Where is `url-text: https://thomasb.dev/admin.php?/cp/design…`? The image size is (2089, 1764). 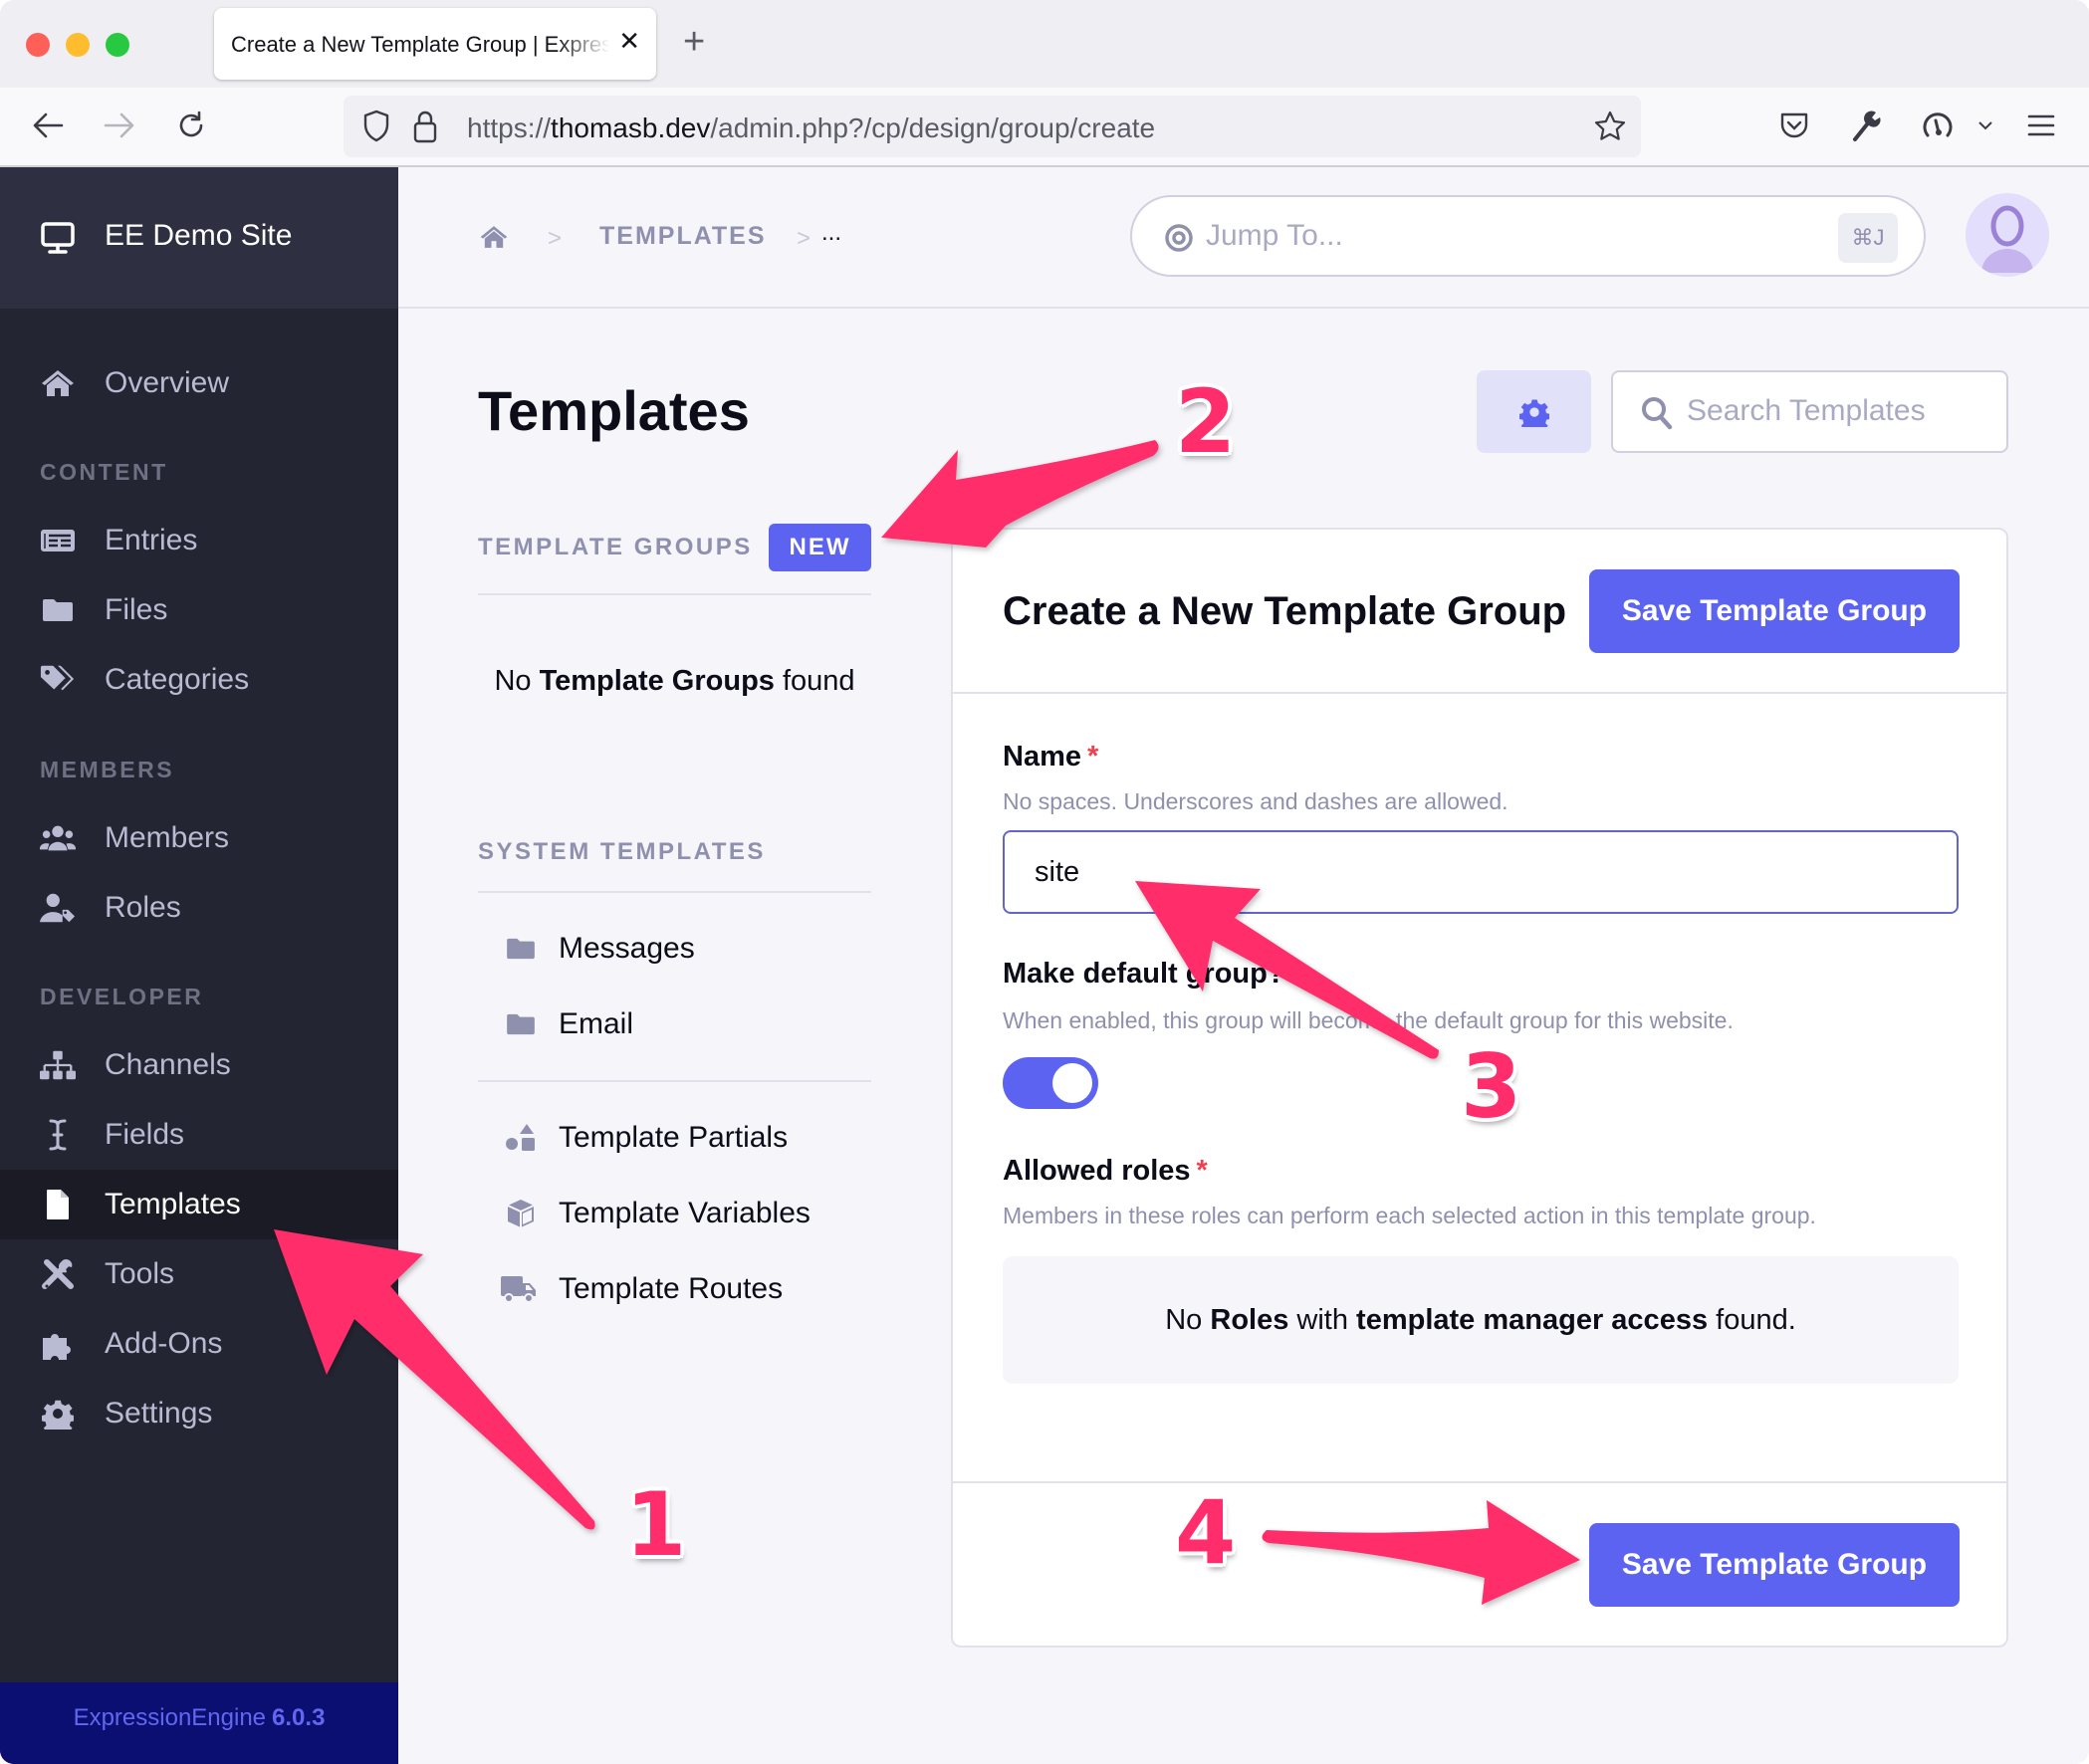
url-text: https://thomasb.dev/admin.php?/cp/design… is located at coordinates (811, 128).